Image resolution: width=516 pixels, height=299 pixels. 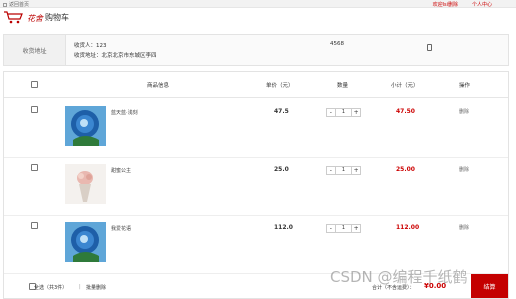 What do you see at coordinates (121, 228) in the screenshot?
I see `product-name: 我爱花语` at bounding box center [121, 228].